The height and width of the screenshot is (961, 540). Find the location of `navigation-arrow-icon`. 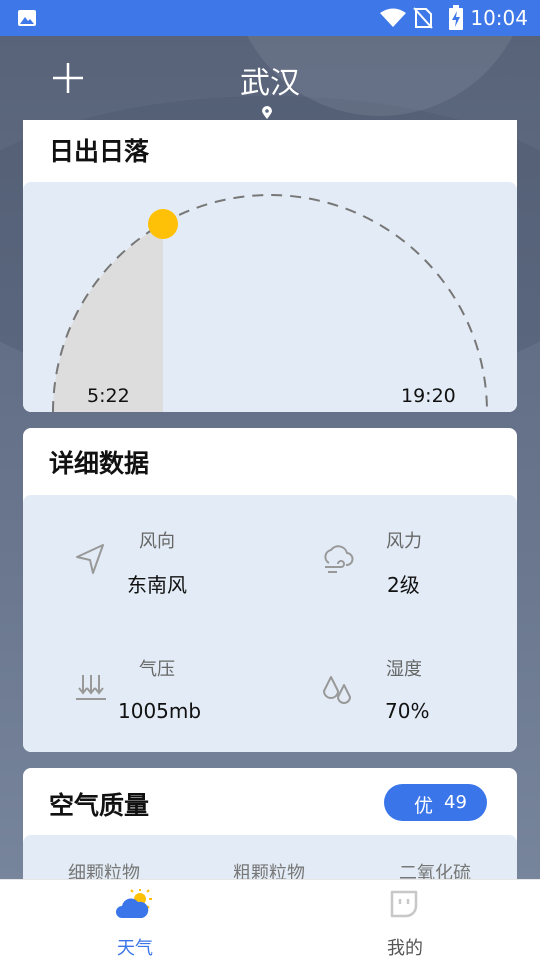

navigation-arrow-icon is located at coordinates (90, 559).